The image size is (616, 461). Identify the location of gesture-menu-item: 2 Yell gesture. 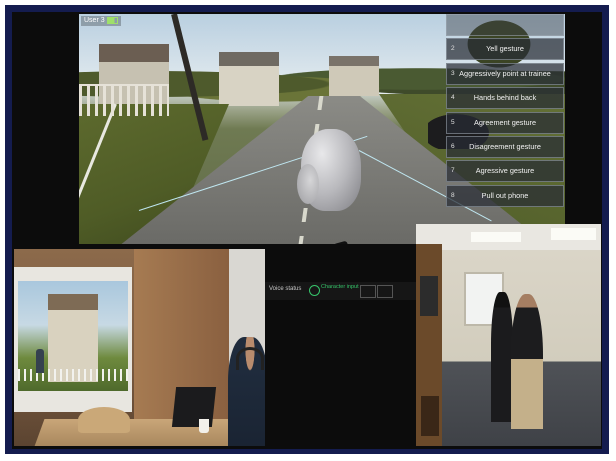
(505, 49).